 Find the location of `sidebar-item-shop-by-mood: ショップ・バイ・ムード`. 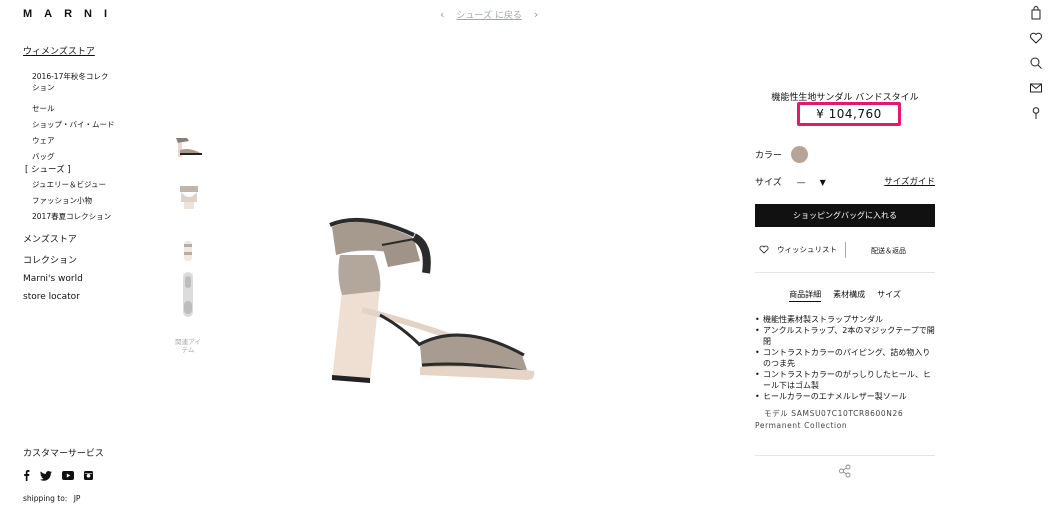

sidebar-item-shop-by-mood: ショップ・バイ・ムード is located at coordinates (77, 124).